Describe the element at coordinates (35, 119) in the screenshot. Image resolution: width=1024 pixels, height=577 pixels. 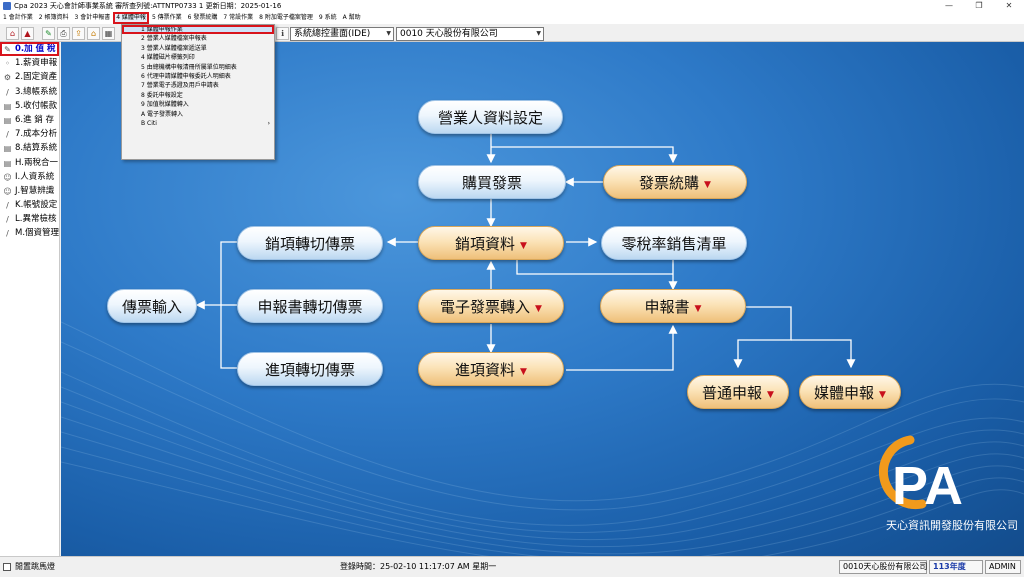
I see `sidebar-item-label: 6.進 銷 存` at that location.